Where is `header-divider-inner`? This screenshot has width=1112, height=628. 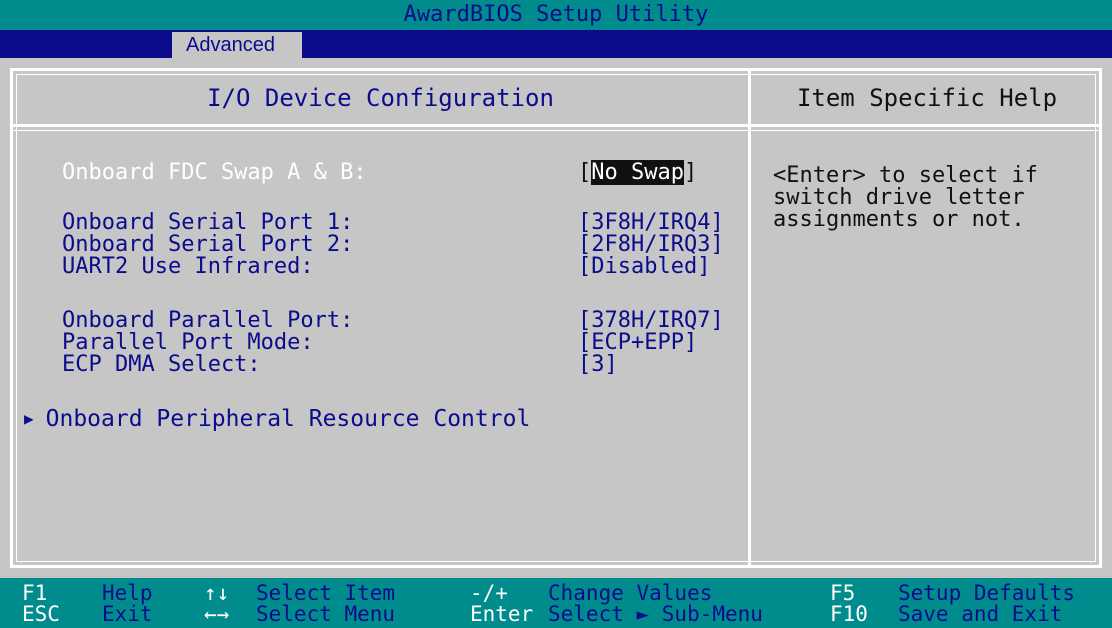
header-divider-inner is located at coordinates (556, 130).